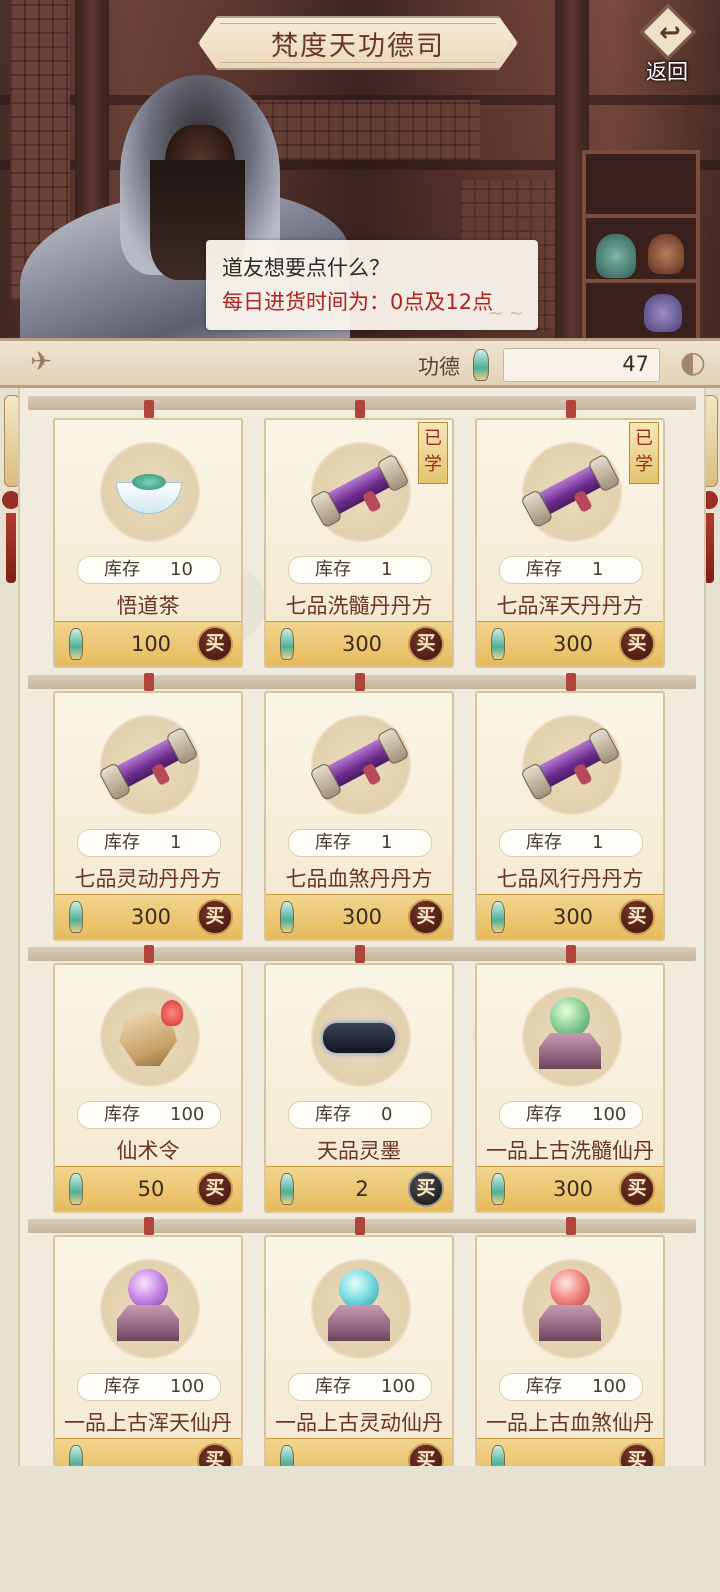 The width and height of the screenshot is (720, 1592). I want to click on npc-dialog: 道友想要点什么？ 每日进货时间为：0点及12点 ~ ~, so click(372, 285).